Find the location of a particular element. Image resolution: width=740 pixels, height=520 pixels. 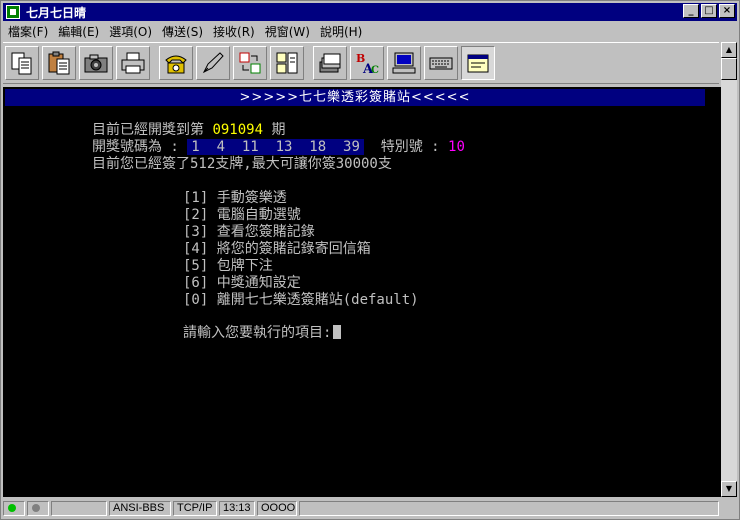

status-empty is located at coordinates (79, 508).